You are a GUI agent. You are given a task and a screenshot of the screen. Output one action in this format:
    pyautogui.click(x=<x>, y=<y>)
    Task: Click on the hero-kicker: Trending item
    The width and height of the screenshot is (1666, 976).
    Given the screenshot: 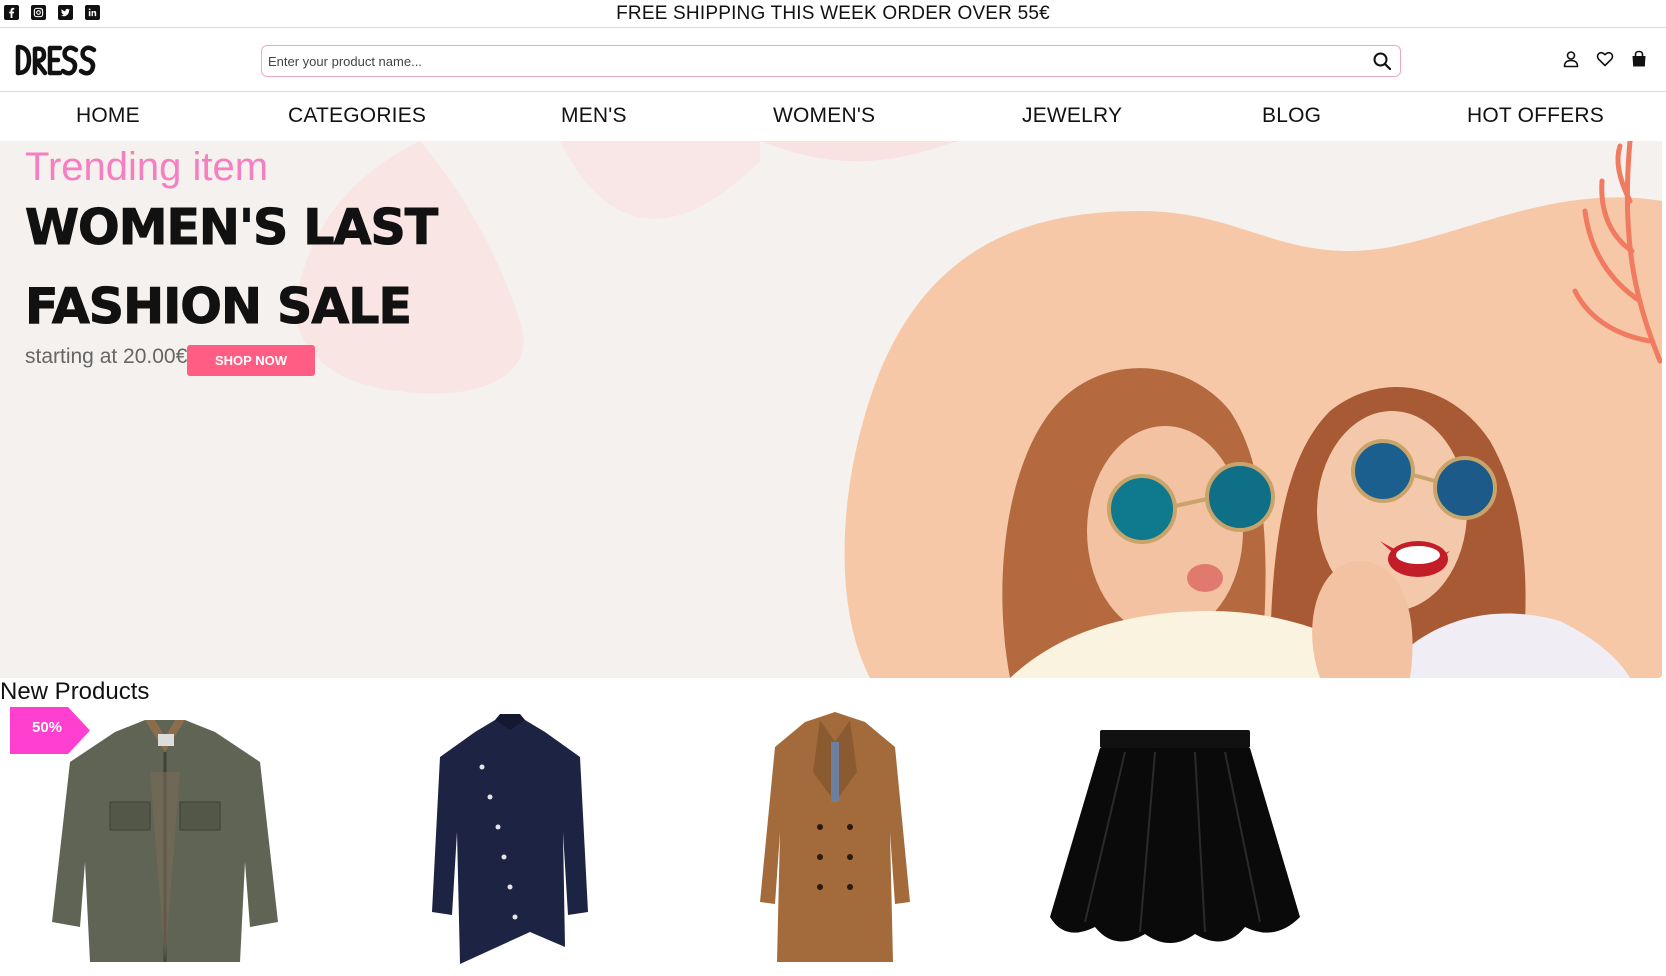 What is the action you would take?
    pyautogui.click(x=147, y=167)
    